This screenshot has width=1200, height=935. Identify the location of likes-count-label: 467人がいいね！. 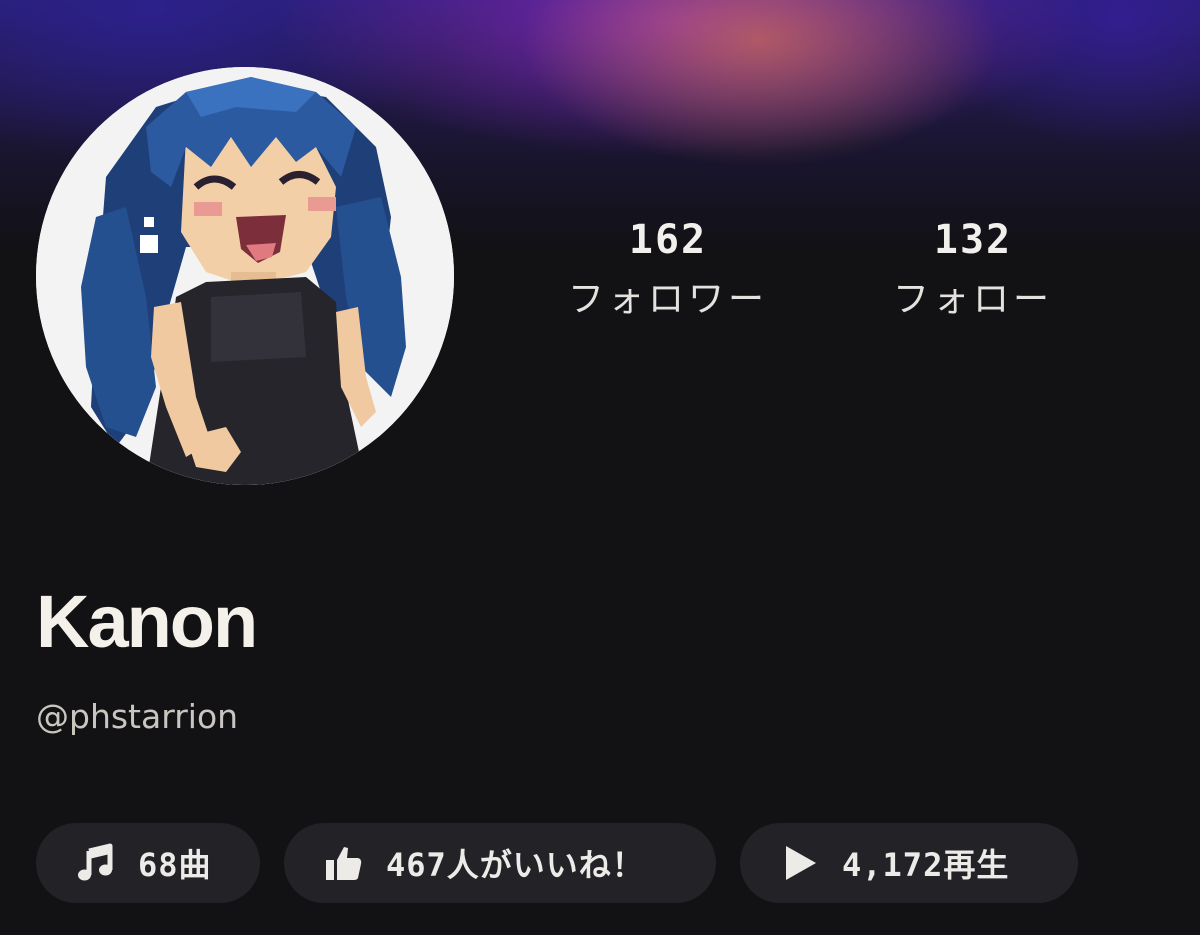
(515, 865).